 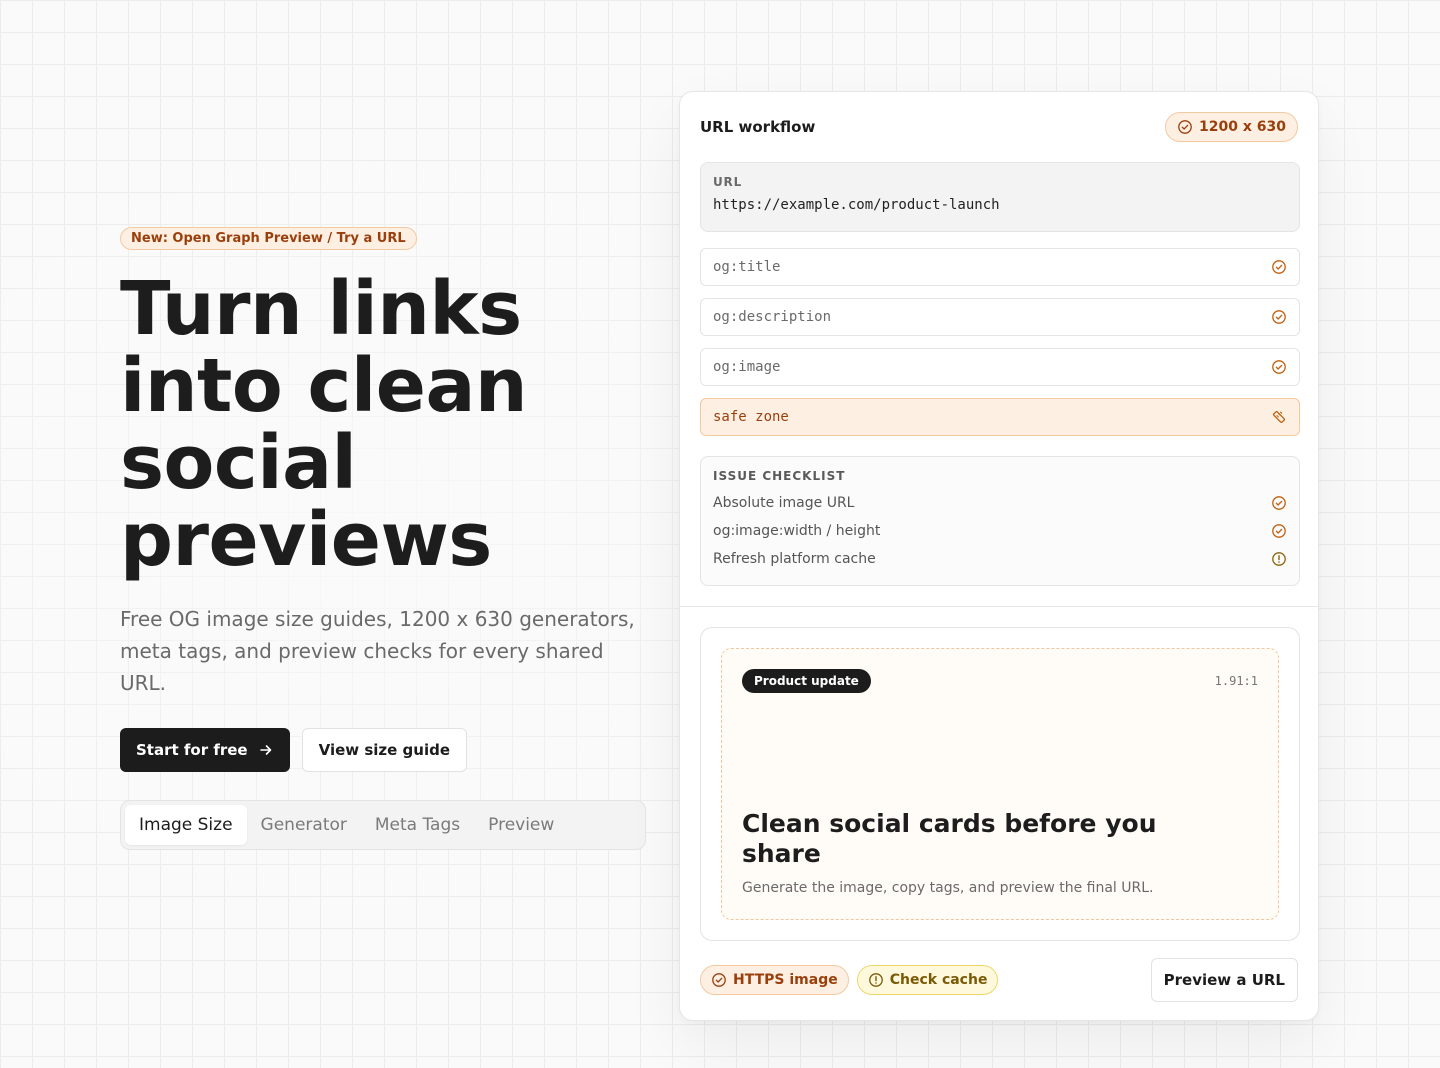 I want to click on preview-tag: Product update, so click(x=806, y=681).